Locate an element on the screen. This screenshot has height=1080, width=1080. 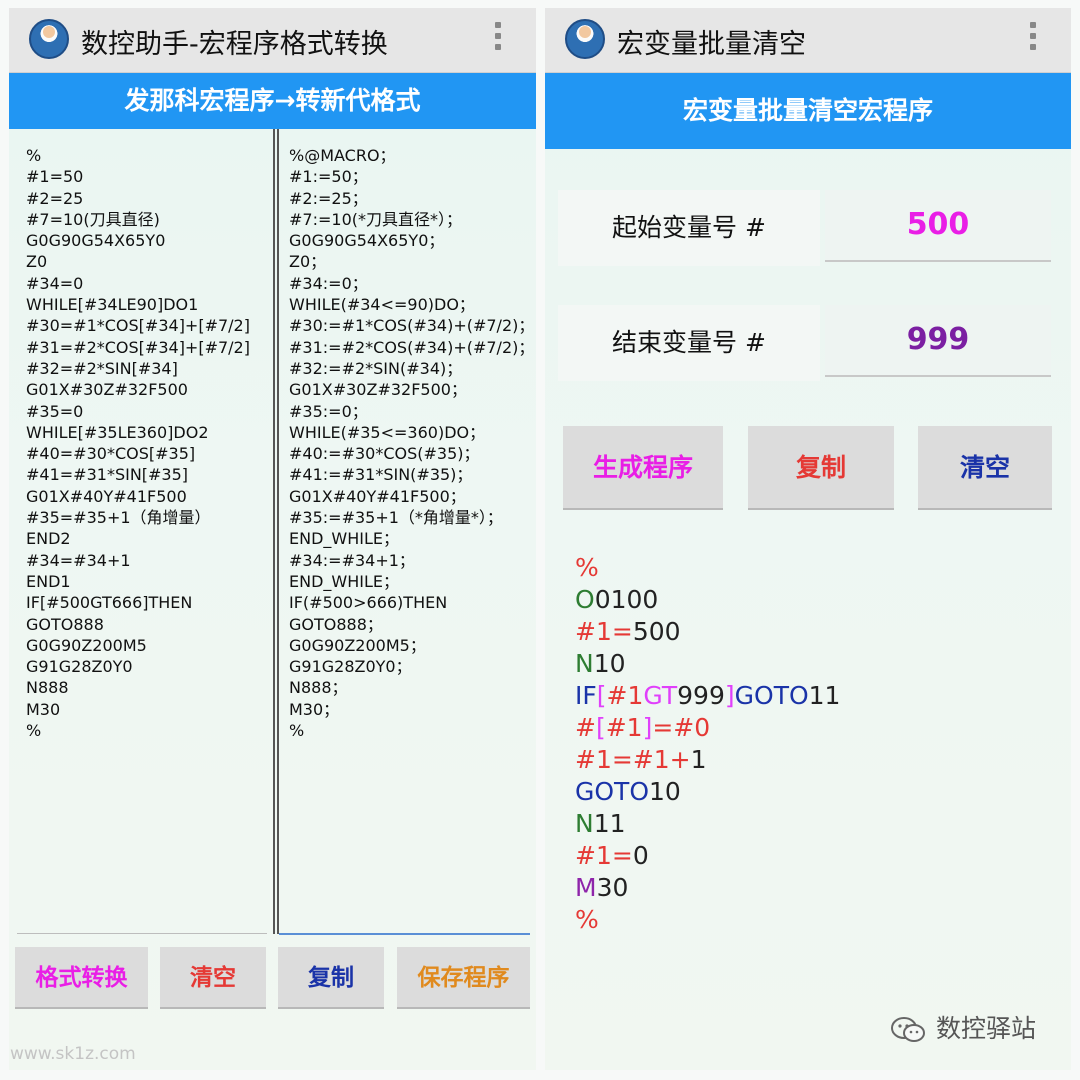
macro-line: O0100 is located at coordinates (707, 600).